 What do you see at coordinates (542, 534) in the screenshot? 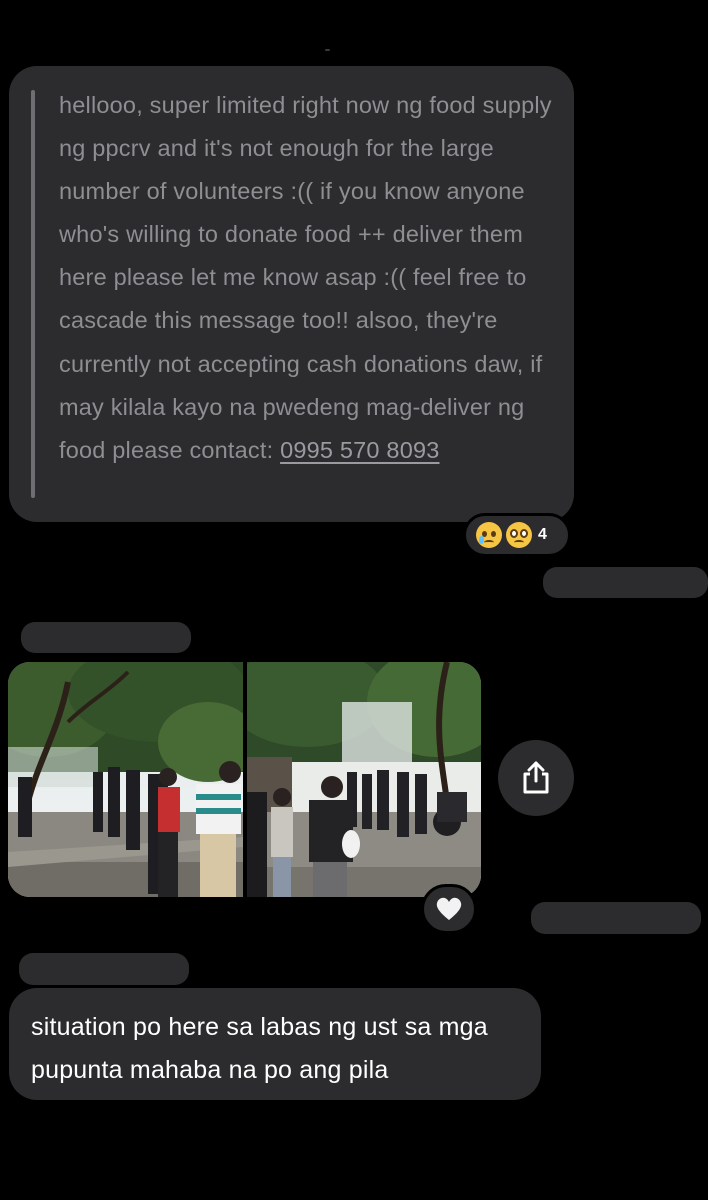
I see `reaction-count: 4` at bounding box center [542, 534].